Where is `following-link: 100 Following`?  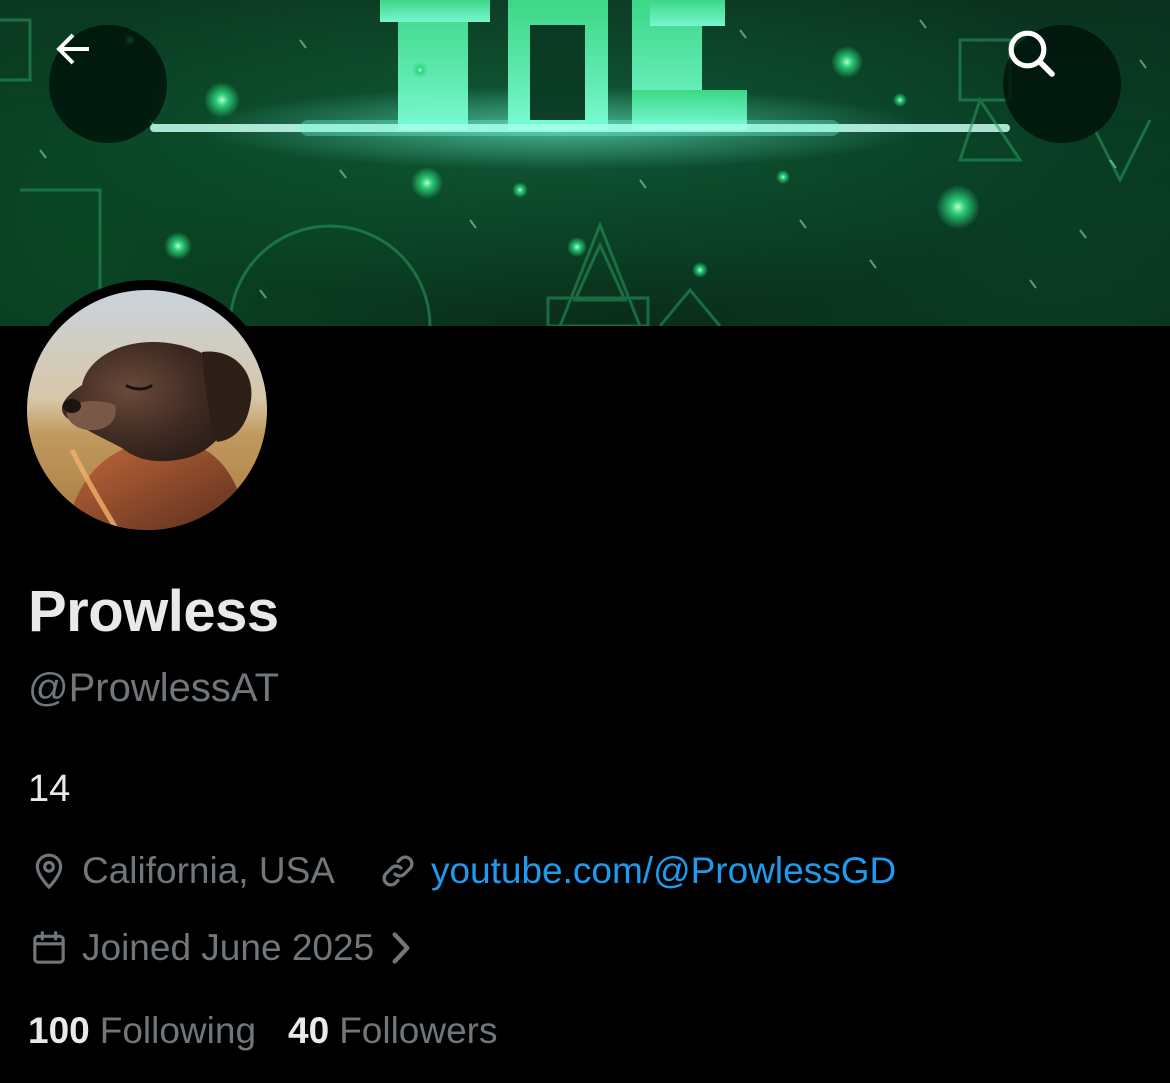
following-link: 100 Following is located at coordinates (142, 1031).